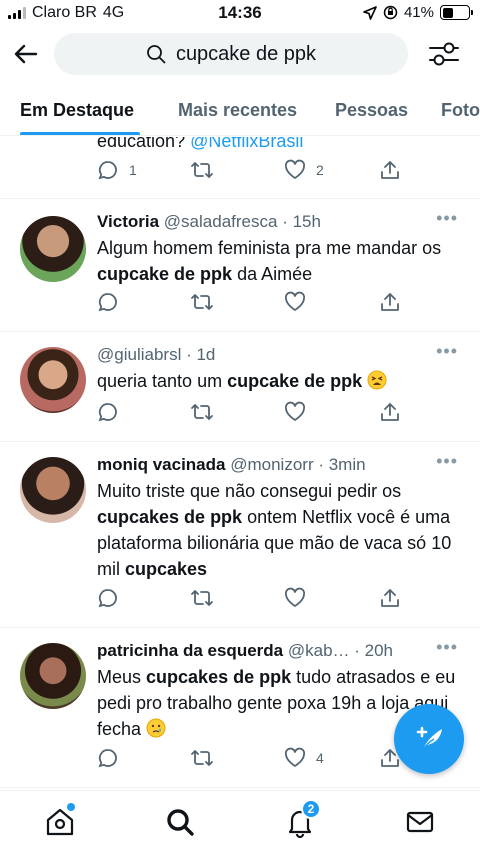 This screenshot has width=480, height=853. Describe the element at coordinates (221, 221) in the screenshot. I see `author-handle: @saladafresca` at that location.